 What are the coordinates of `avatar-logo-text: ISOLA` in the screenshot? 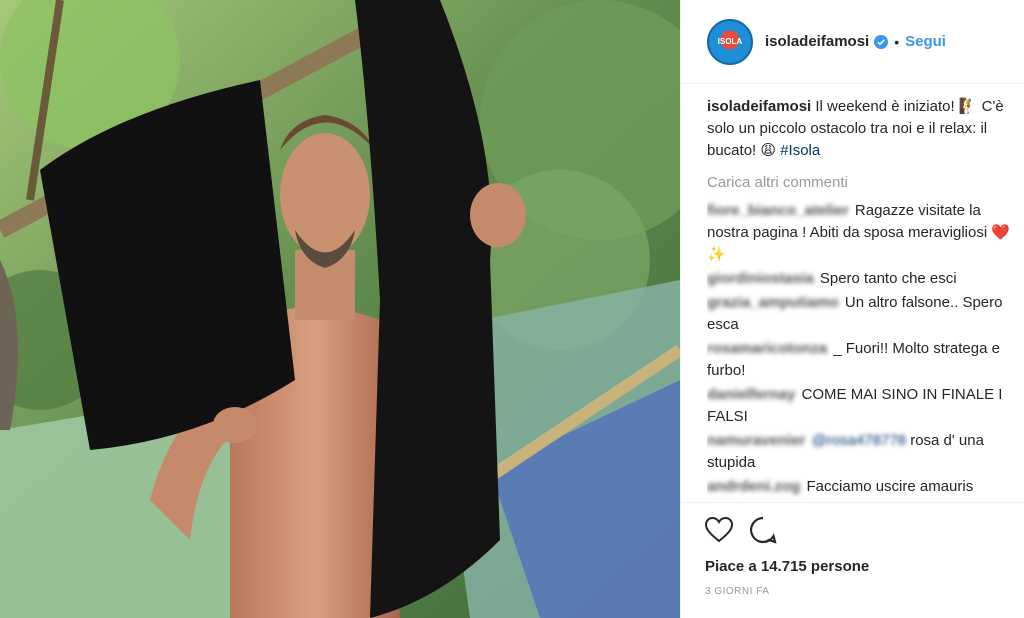 It's located at (730, 41).